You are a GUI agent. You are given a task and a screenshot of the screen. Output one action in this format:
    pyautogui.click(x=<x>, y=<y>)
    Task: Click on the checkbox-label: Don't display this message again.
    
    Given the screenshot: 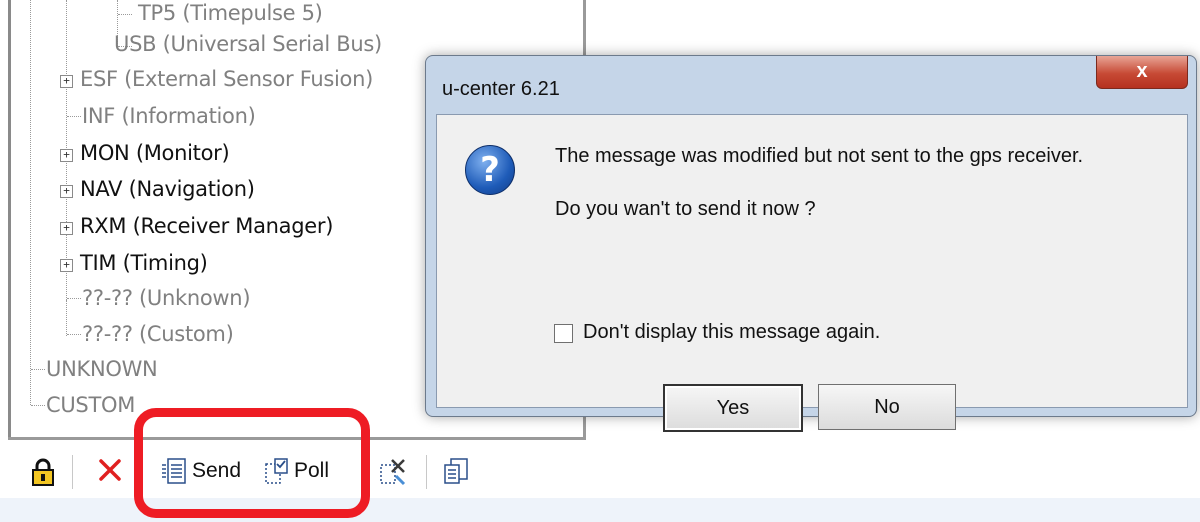 What is the action you would take?
    pyautogui.click(x=731, y=332)
    